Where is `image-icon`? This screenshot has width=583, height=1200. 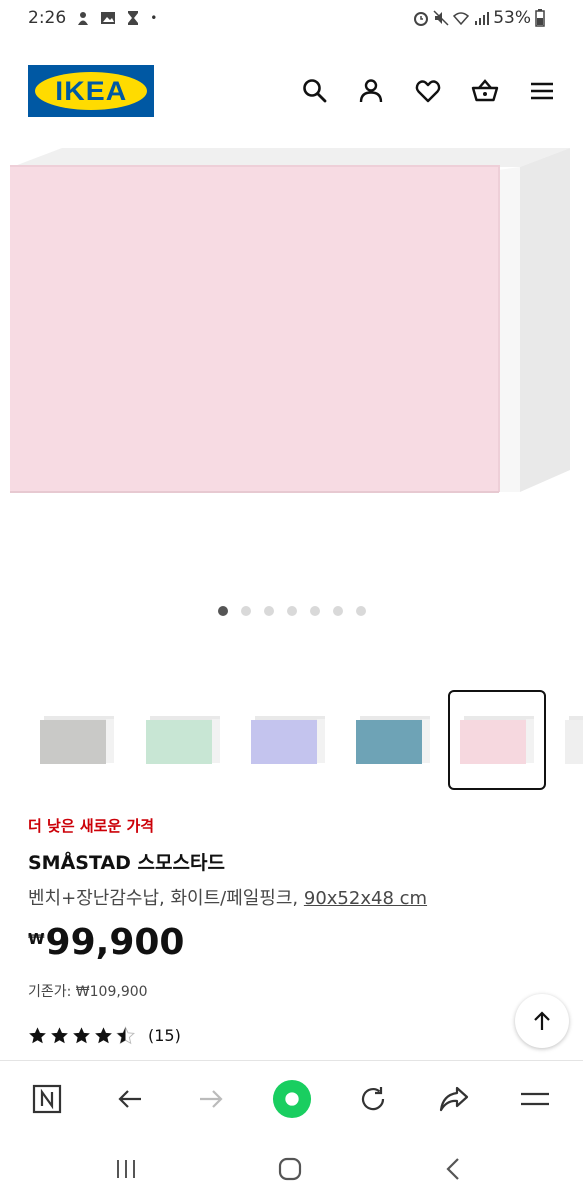
image-icon is located at coordinates (108, 18).